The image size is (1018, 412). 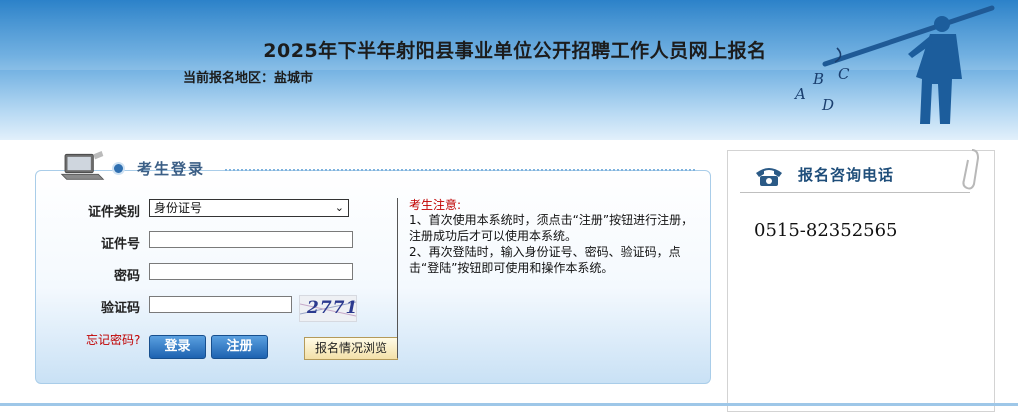 What do you see at coordinates (239, 347) in the screenshot?
I see `register-button: 注册` at bounding box center [239, 347].